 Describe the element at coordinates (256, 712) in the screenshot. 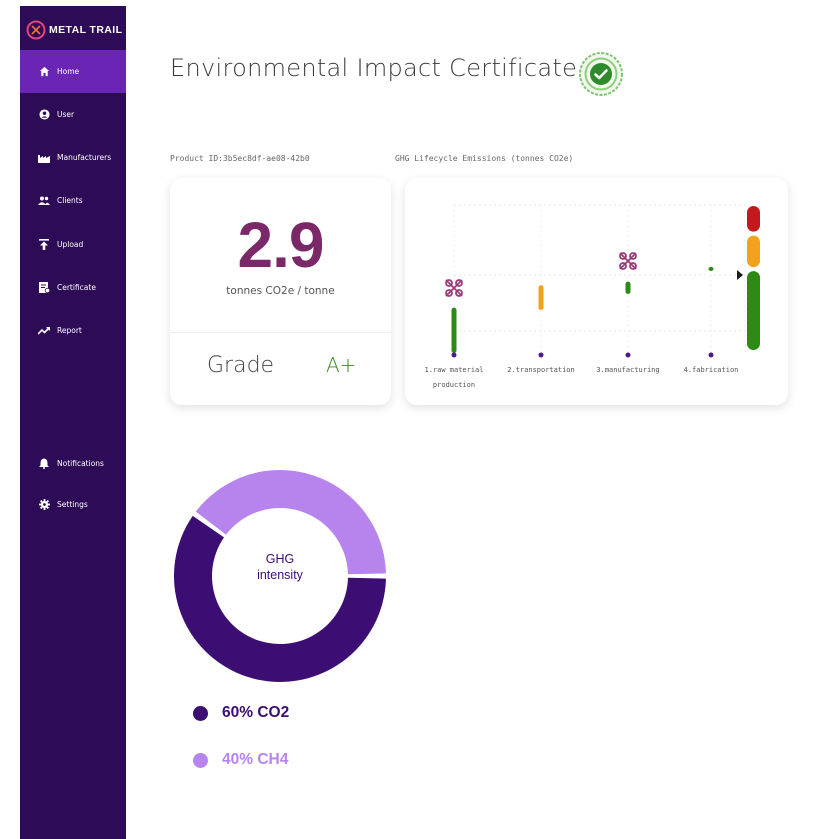

I see `legend-label: 60% CO2` at that location.